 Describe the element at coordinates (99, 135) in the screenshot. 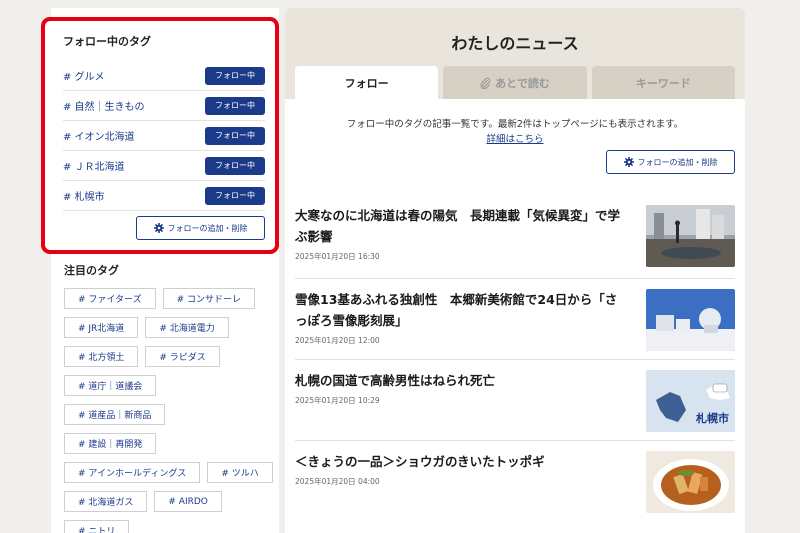

I see `tag-link-aeon: # イオン北海道` at that location.